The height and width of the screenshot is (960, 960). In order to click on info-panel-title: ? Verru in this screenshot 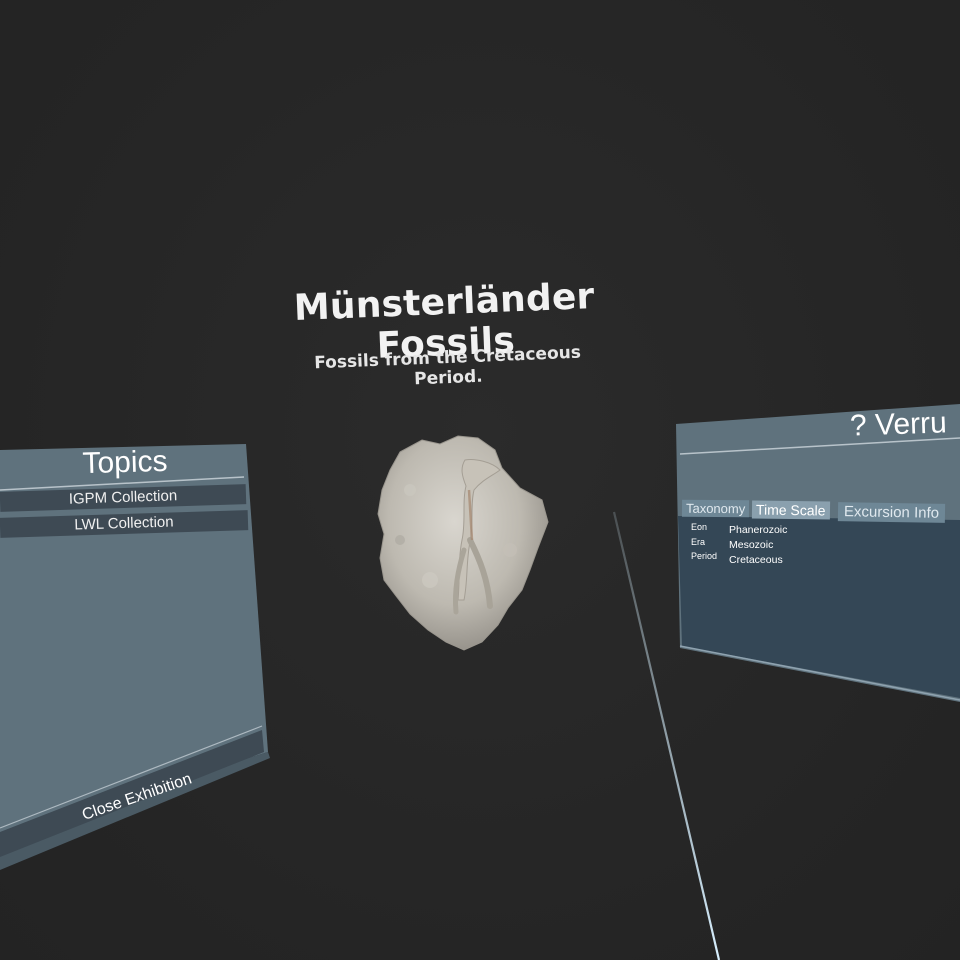, I will do `click(898, 424)`.